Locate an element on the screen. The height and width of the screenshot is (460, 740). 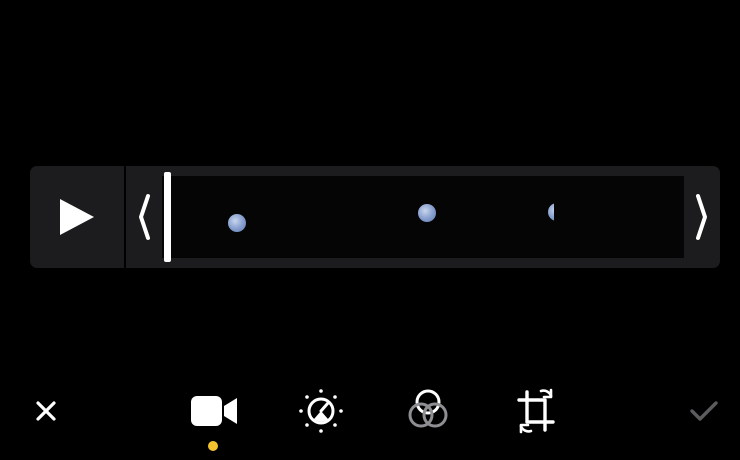
cancel-button is located at coordinates (46, 411).